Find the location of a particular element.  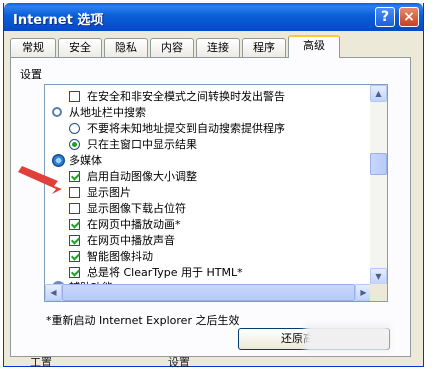

setting-row: 启用自动图像大小调整 is located at coordinates (205, 177).